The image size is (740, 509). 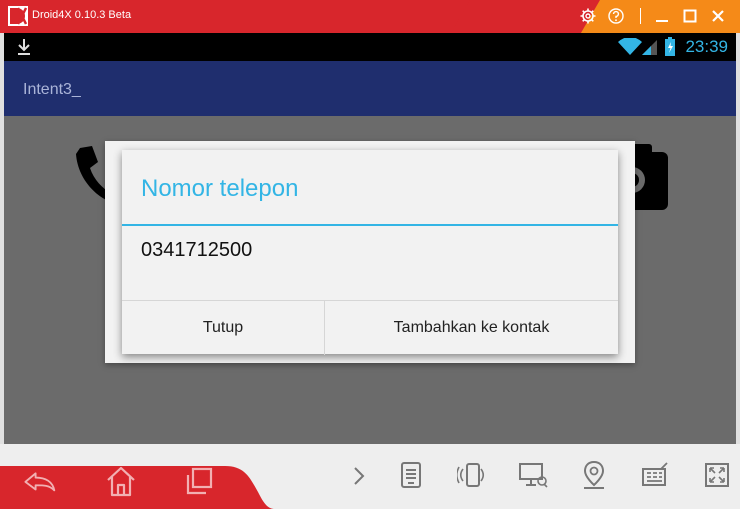 What do you see at coordinates (616, 16) in the screenshot?
I see `help-icon` at bounding box center [616, 16].